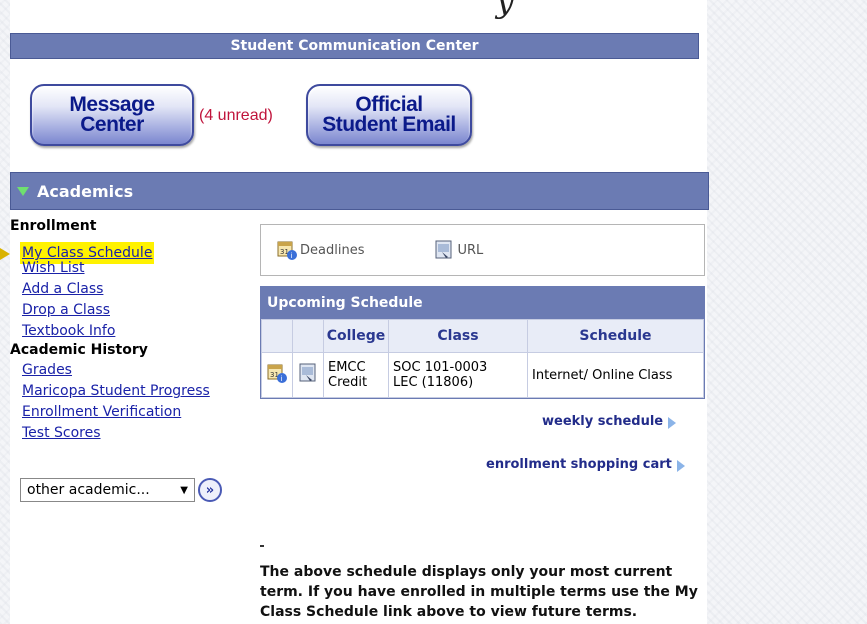 The image size is (867, 624). I want to click on row-calendar-cell: 31 i, so click(277, 375).